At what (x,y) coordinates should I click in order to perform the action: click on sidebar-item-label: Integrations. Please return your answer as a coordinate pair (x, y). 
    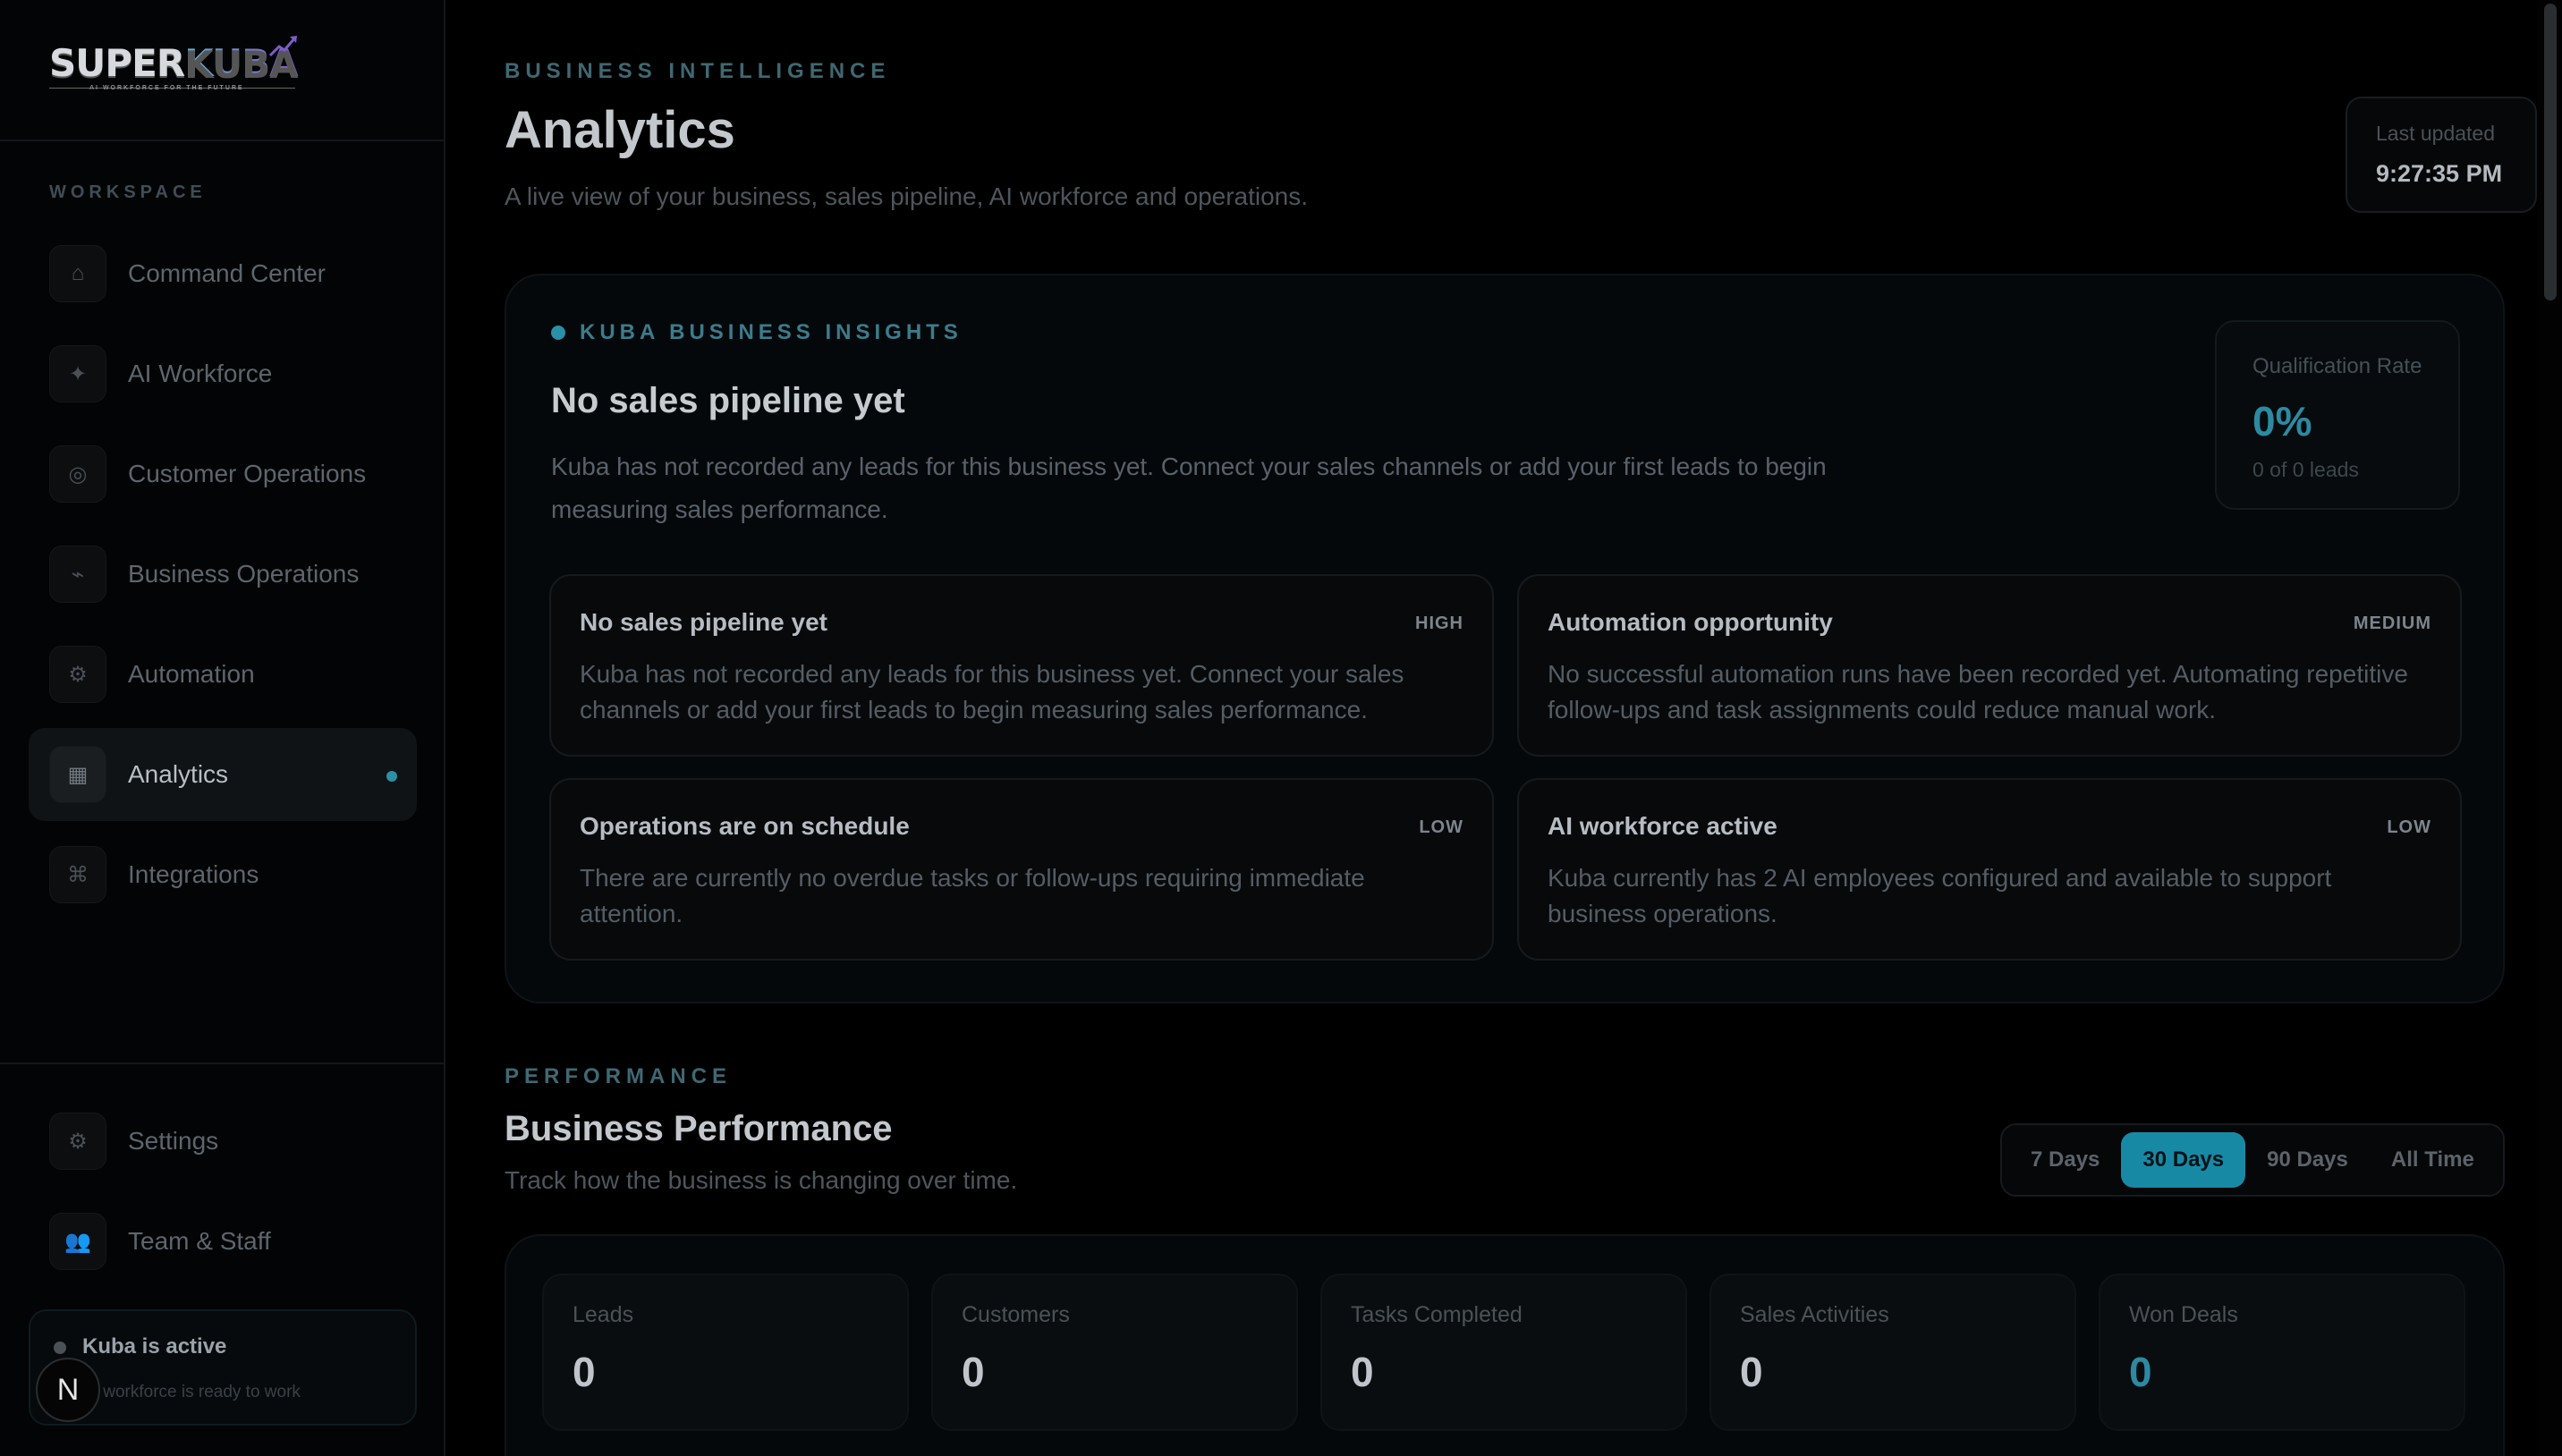
    Looking at the image, I should click on (193, 874).